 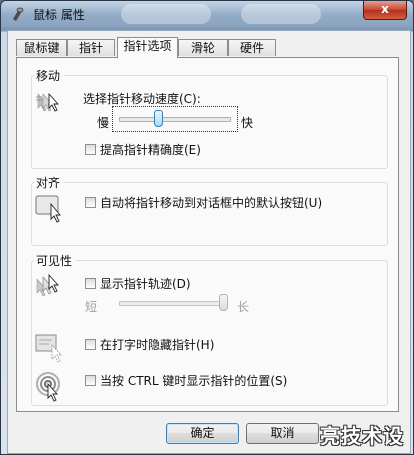 I want to click on pointer-trails-checkbox, so click(x=90, y=283).